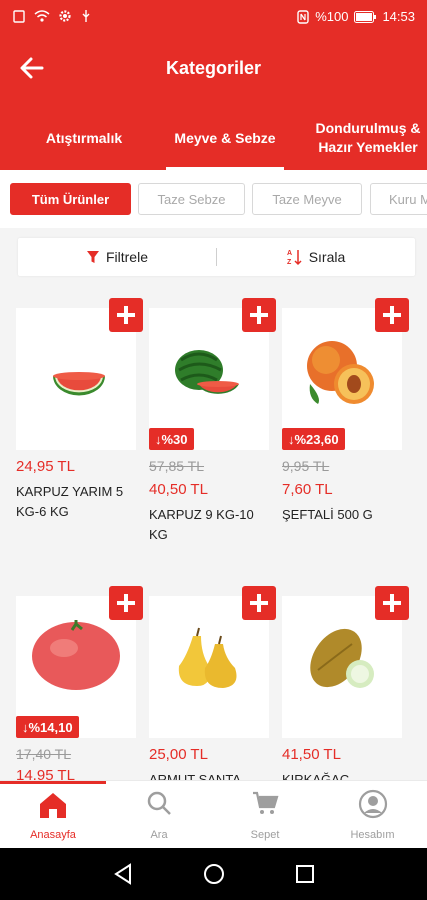 Image resolution: width=427 pixels, height=900 pixels. I want to click on filter-button: Filtrele, so click(117, 257).